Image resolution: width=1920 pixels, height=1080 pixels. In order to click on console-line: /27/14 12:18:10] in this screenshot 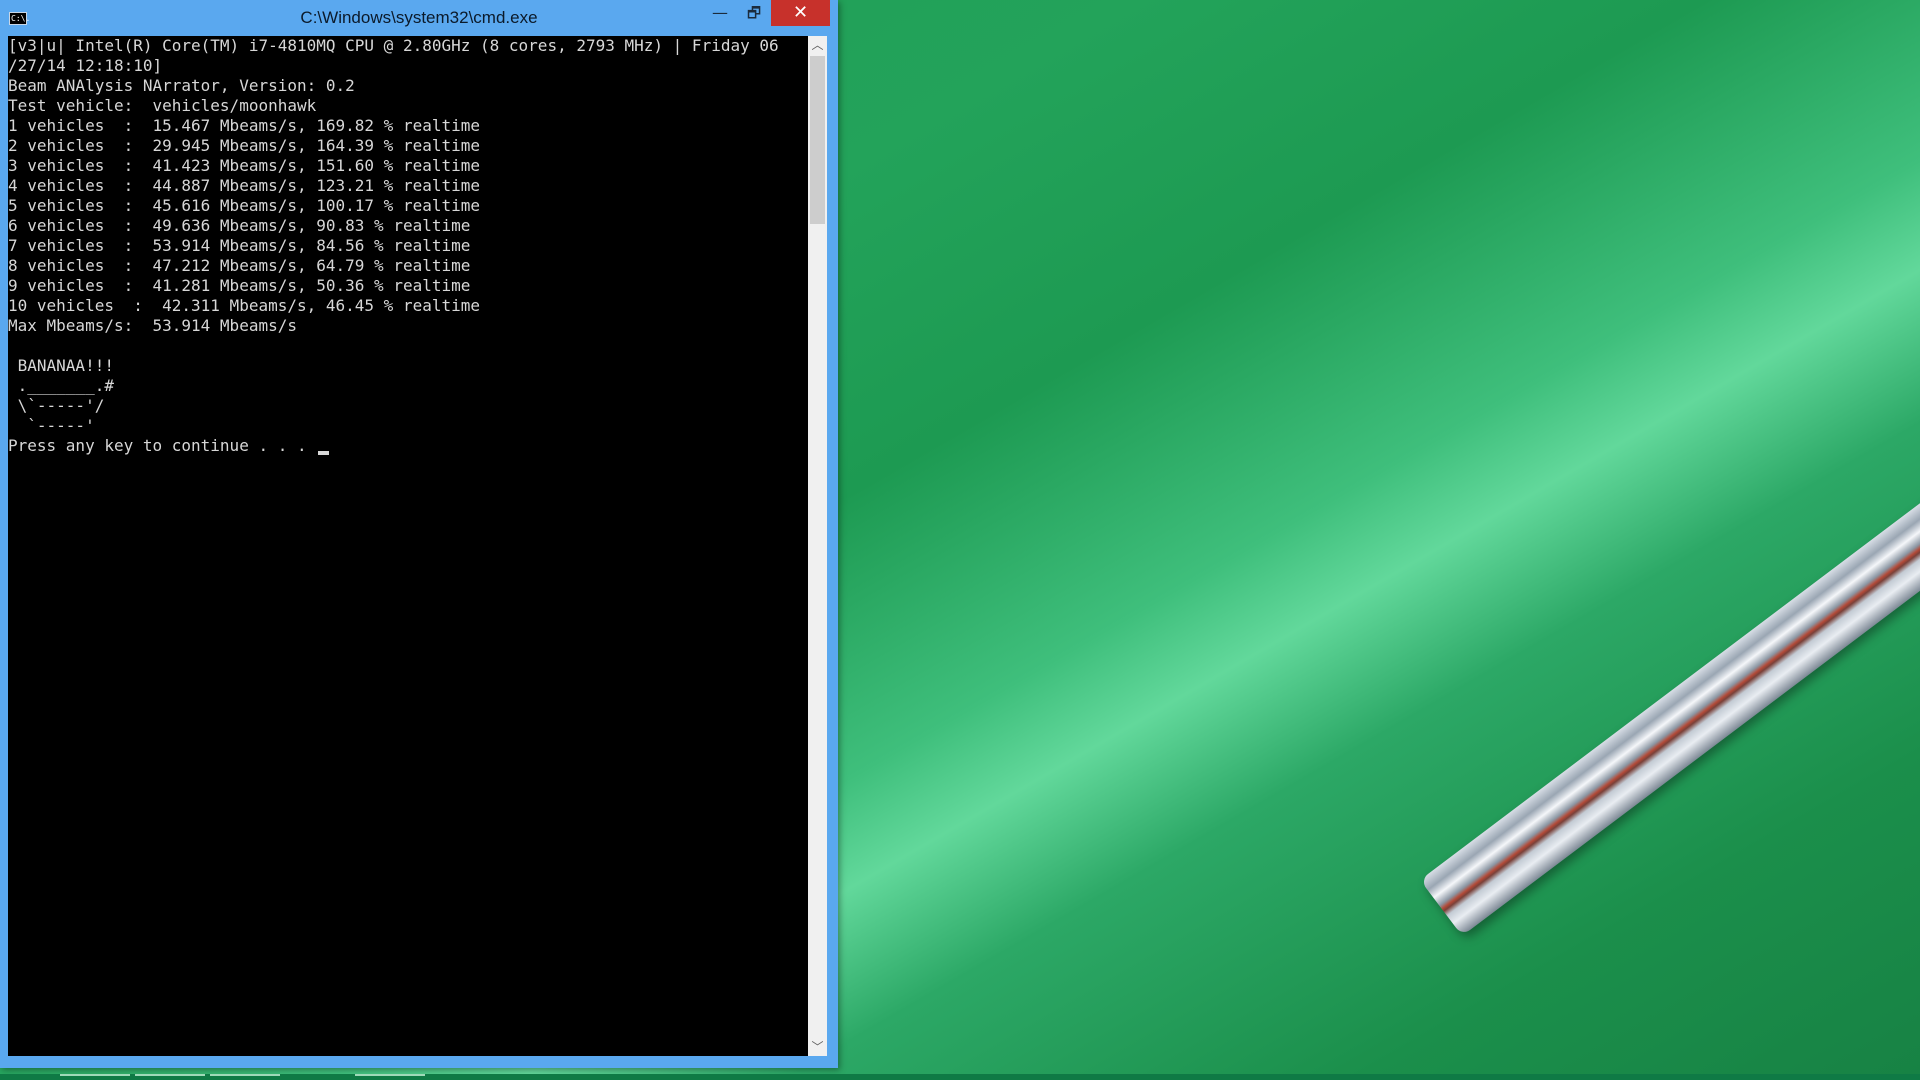, I will do `click(85, 65)`.